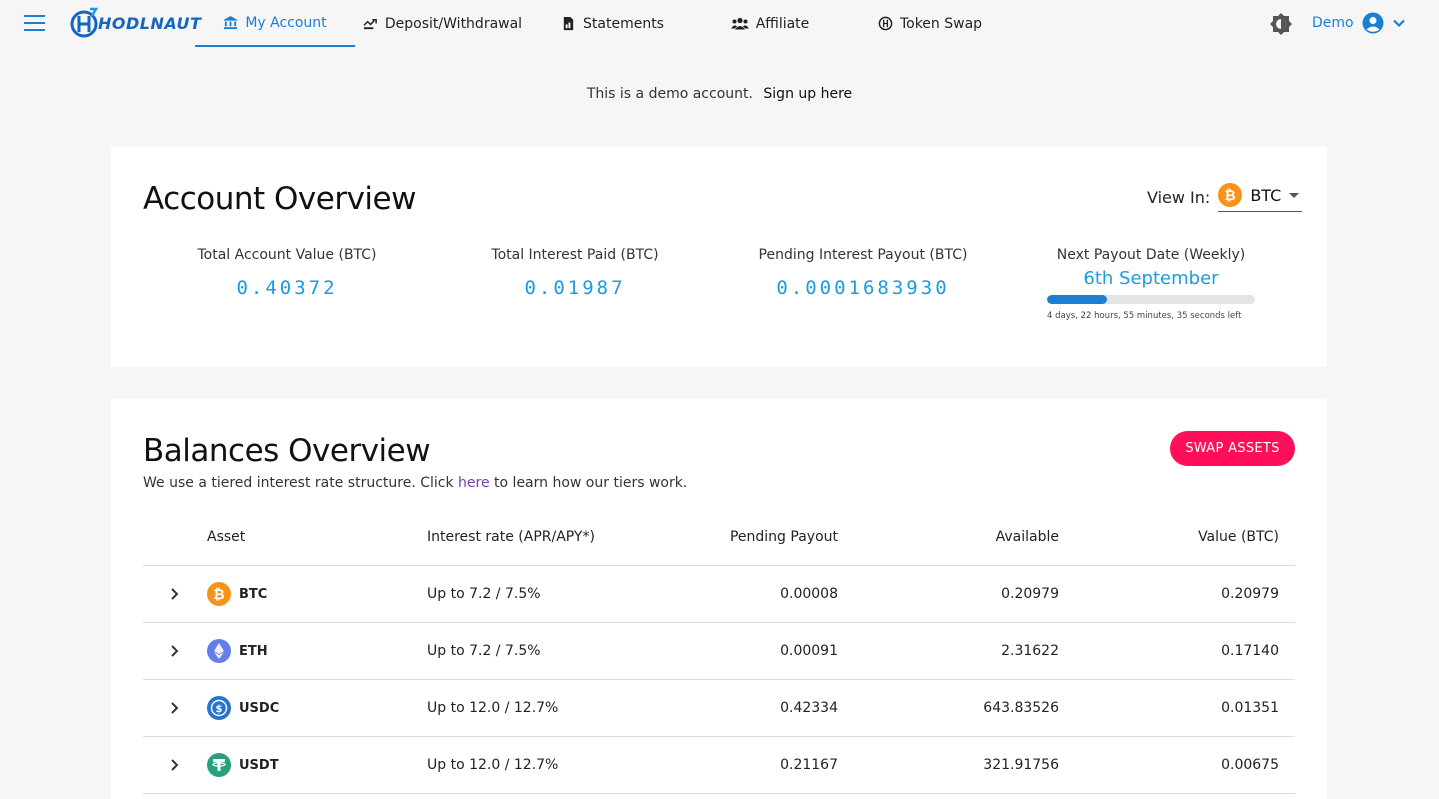 The height and width of the screenshot is (799, 1439). Describe the element at coordinates (1151, 278) in the screenshot. I see `payout-date: 6th September` at that location.